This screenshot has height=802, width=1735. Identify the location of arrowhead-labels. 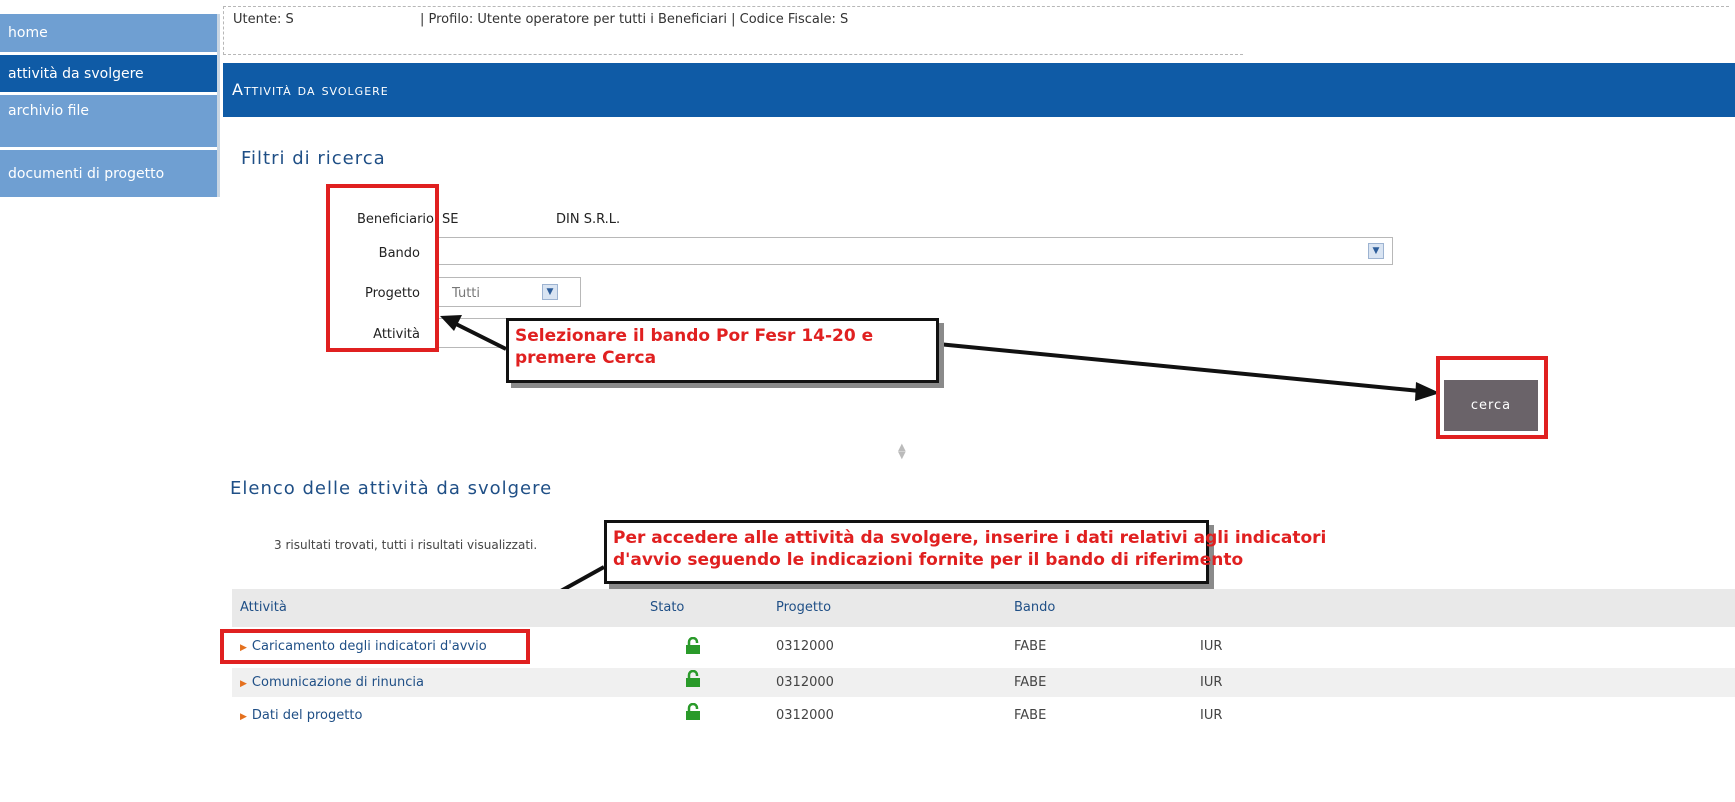
(451, 323).